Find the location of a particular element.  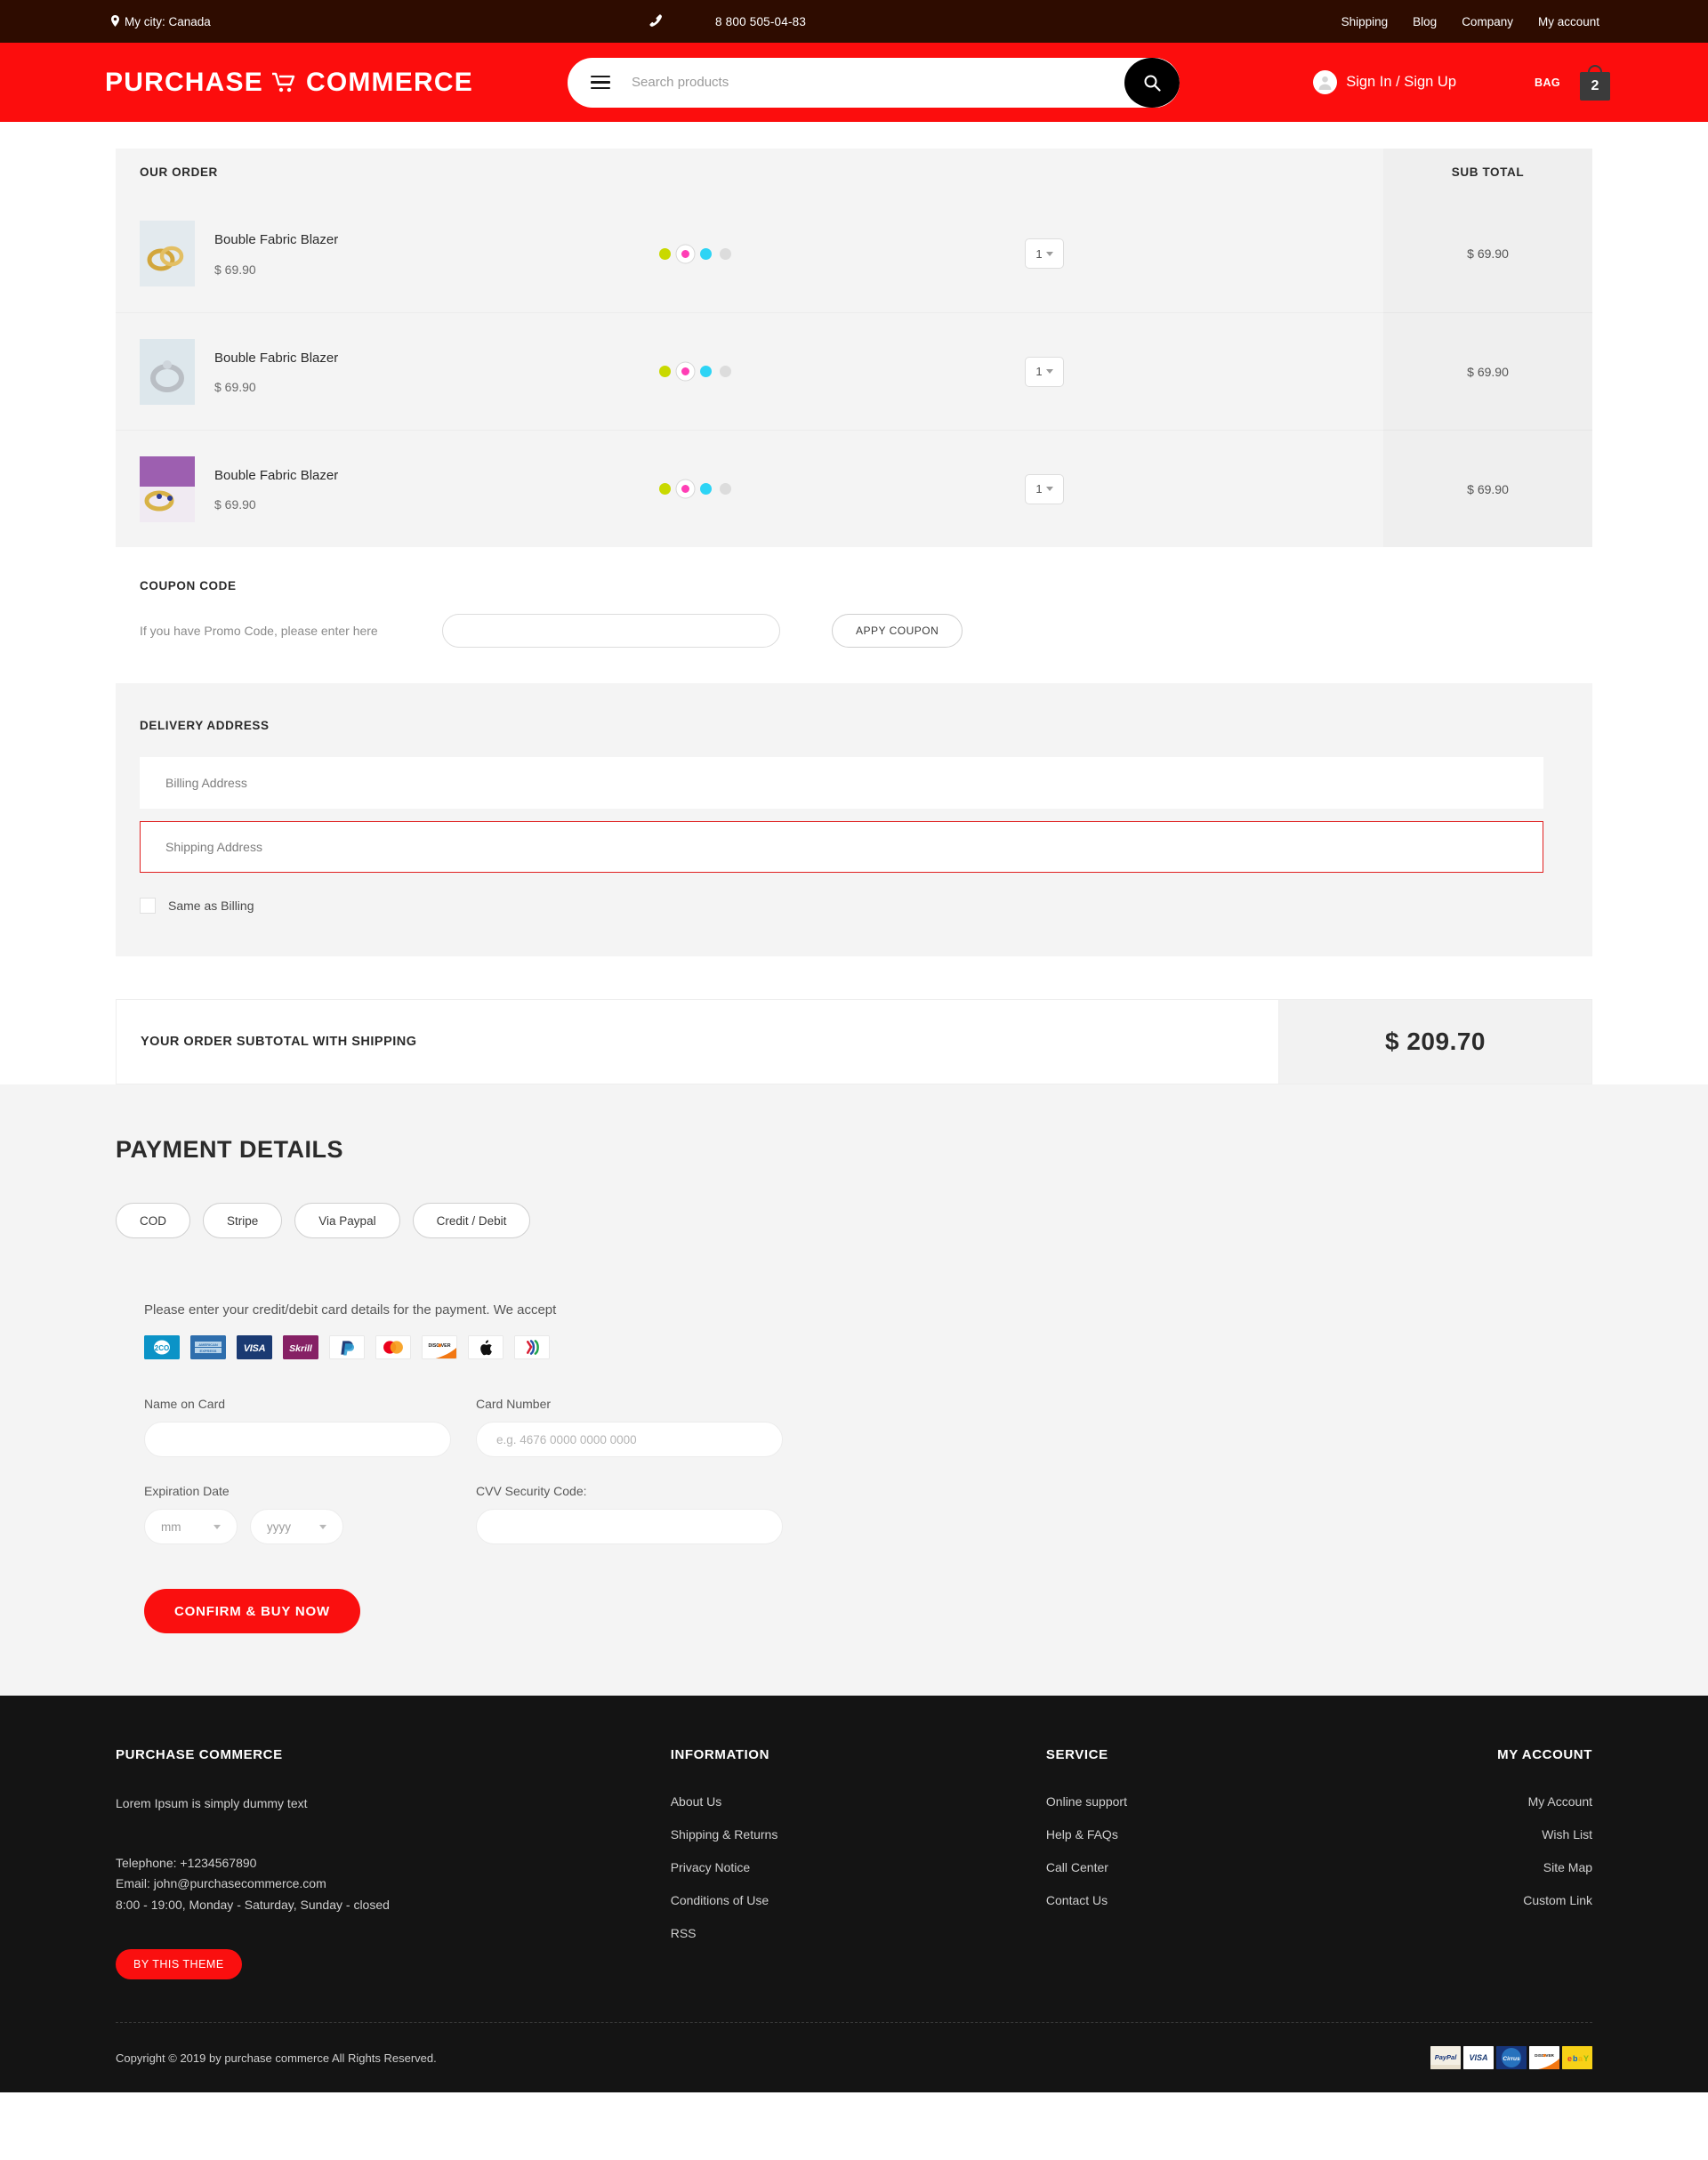

phone-icon is located at coordinates (655, 21).